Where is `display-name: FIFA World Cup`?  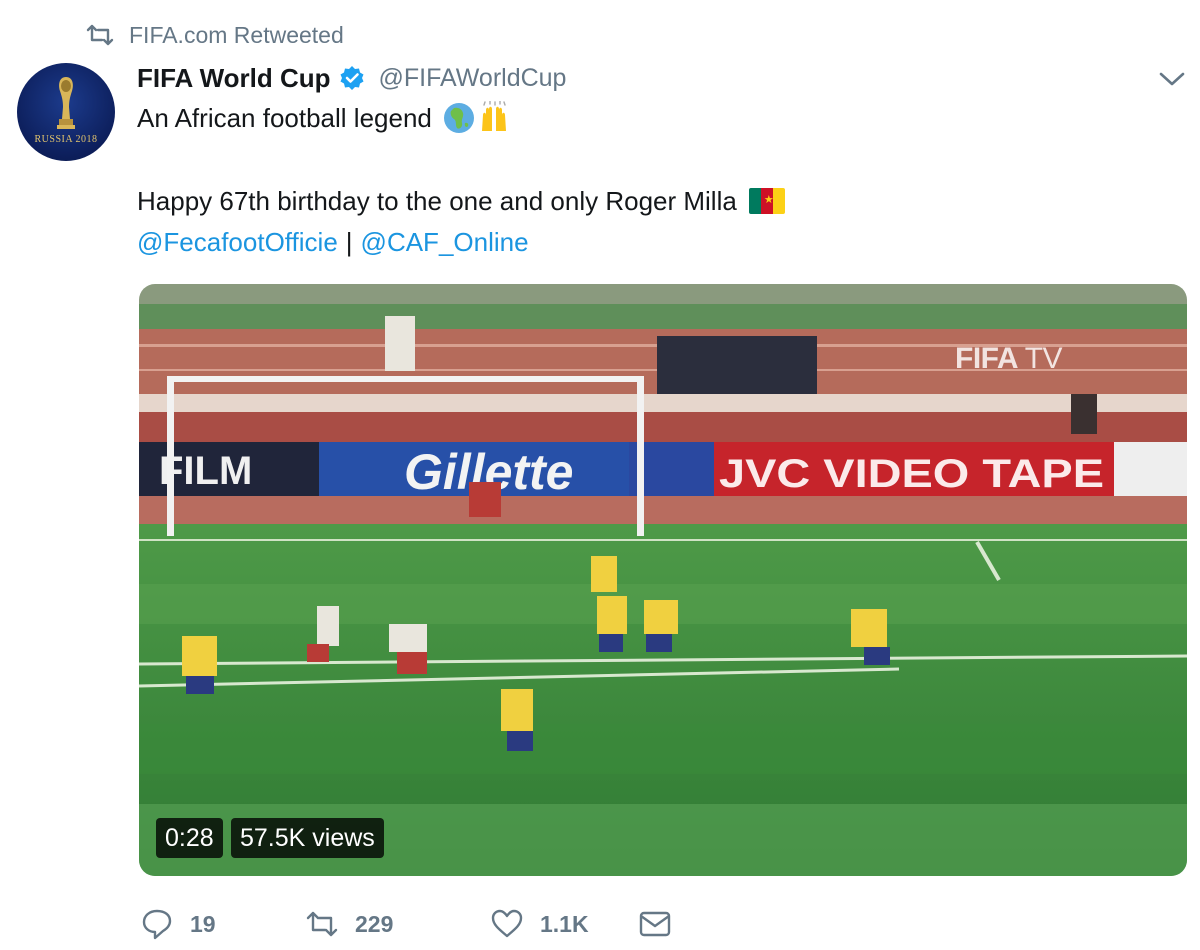
display-name: FIFA World Cup is located at coordinates (234, 78).